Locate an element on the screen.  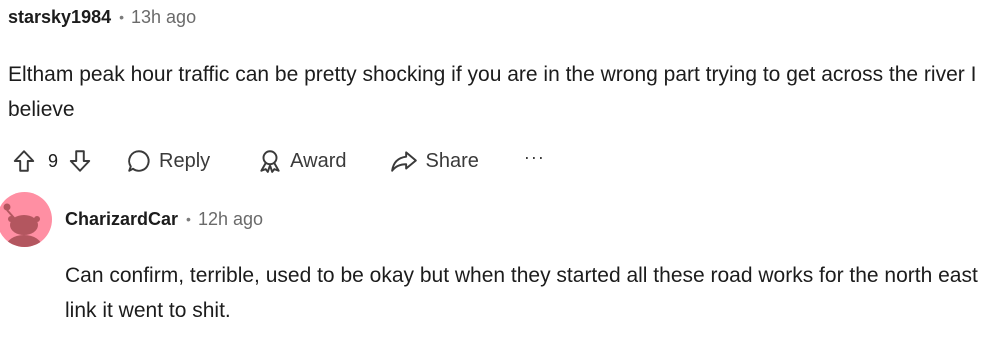
comment-bubble-icon is located at coordinates (139, 161).